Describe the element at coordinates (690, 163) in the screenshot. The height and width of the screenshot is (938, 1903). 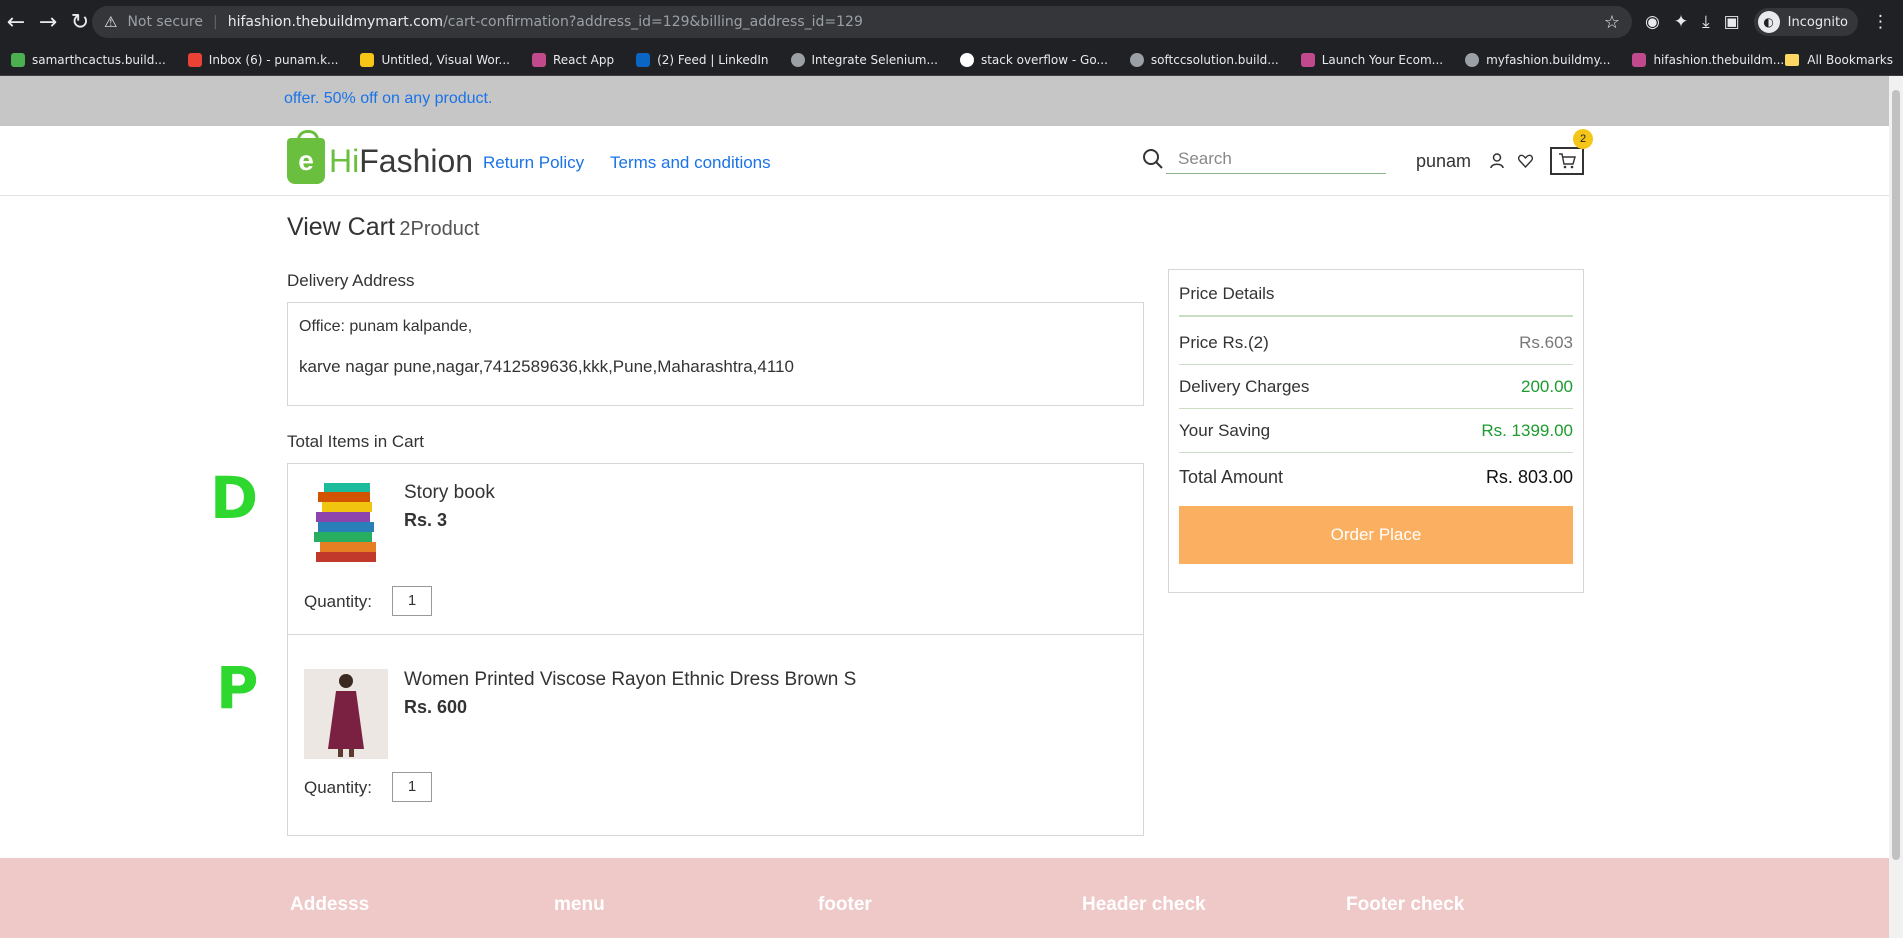
I see `nav-terms-conditions: Terms and conditions` at that location.